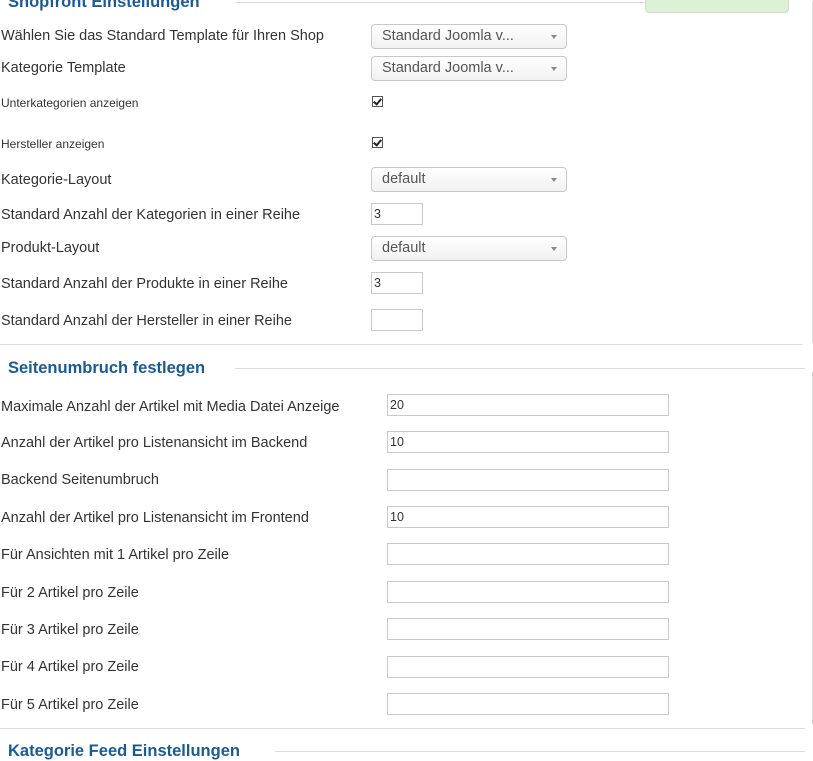 Image resolution: width=813 pixels, height=761 pixels. Describe the element at coordinates (528, 442) in the screenshot. I see `backend-list-input: 10` at that location.